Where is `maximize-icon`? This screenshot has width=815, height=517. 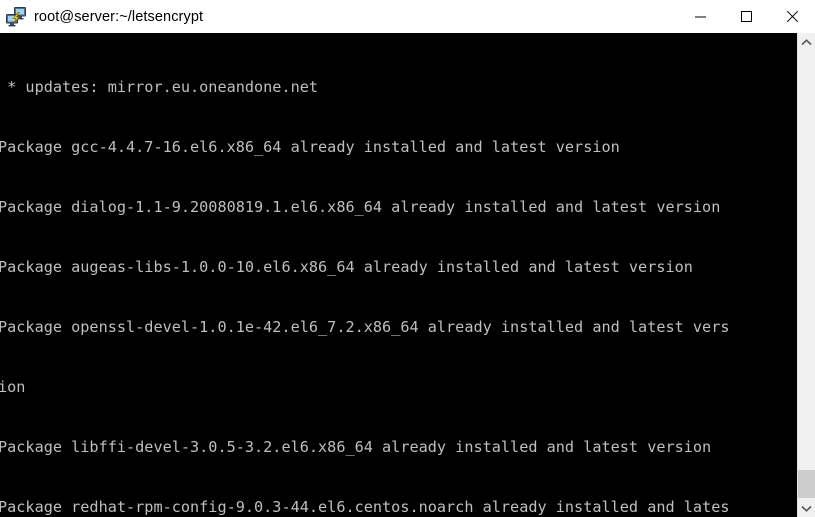
maximize-icon is located at coordinates (746, 16).